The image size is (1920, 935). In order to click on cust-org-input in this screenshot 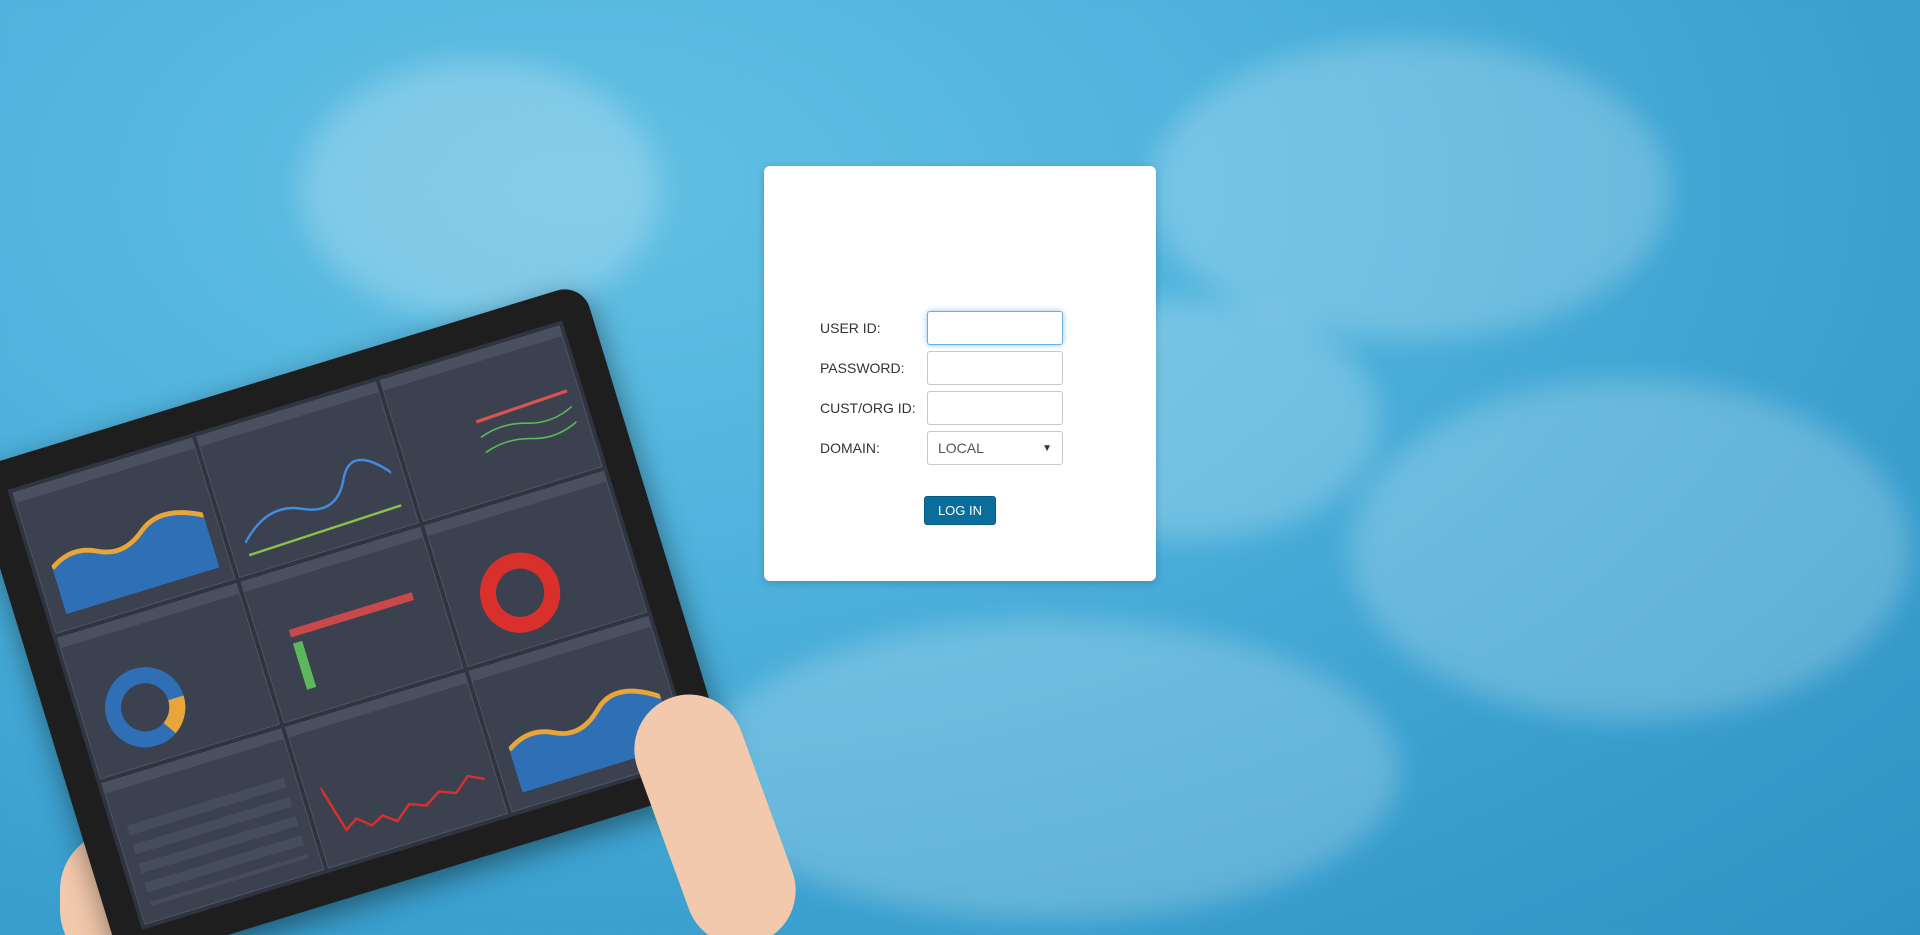, I will do `click(995, 408)`.